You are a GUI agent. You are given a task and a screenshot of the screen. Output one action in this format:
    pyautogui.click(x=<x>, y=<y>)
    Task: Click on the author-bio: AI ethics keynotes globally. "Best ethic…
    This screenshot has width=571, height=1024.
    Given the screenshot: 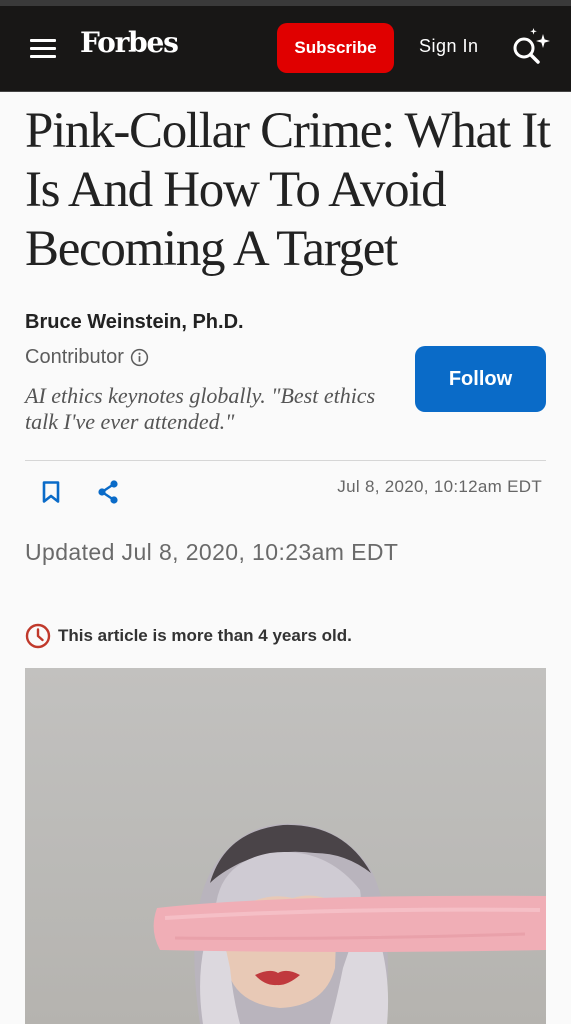 What is the action you would take?
    pyautogui.click(x=200, y=408)
    